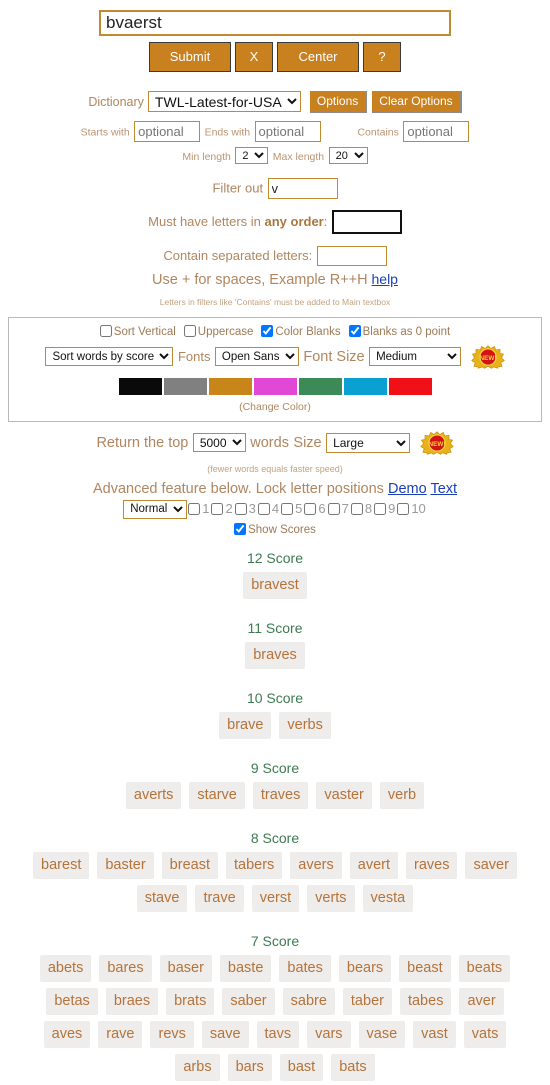 The width and height of the screenshot is (550, 1085). I want to click on separated-letters-input, so click(351, 255).